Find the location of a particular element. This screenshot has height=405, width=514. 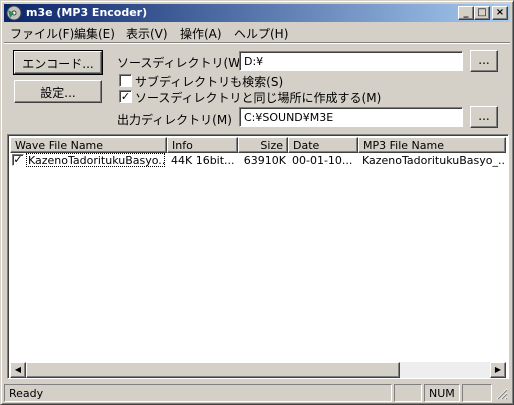

horizontal-scrollbar: ◀ ▶ is located at coordinates (258, 370).